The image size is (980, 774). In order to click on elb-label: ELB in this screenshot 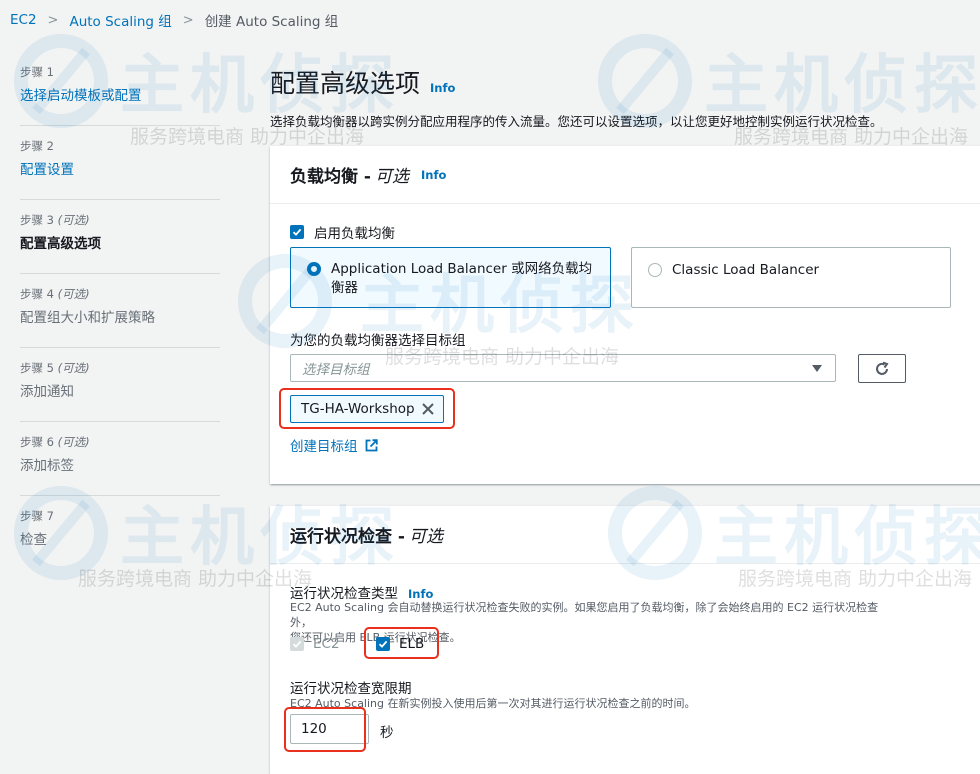, I will do `click(412, 644)`.